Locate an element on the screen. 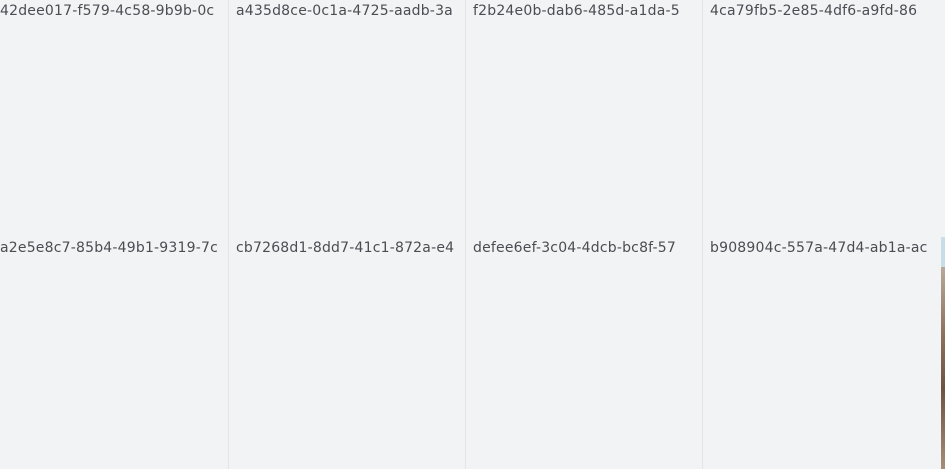 This screenshot has width=945, height=469. tile-filename: defee6ef-3c04-4dcb-bc8f-57 is located at coordinates (575, 248).